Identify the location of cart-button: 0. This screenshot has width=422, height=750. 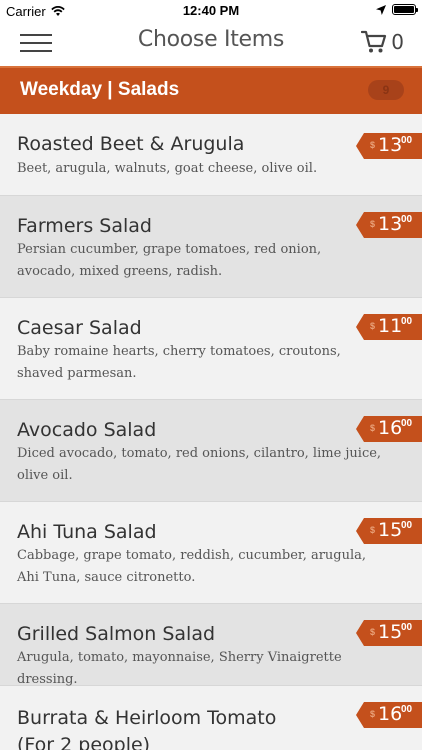
(382, 42).